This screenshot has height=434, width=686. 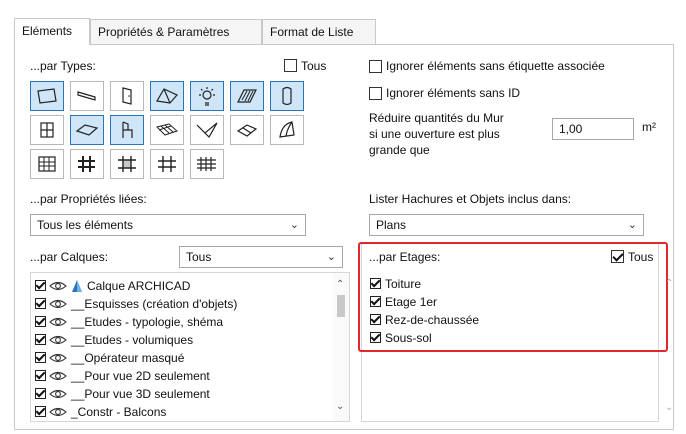 I want to click on type-grid-hash-button, so click(x=87, y=164).